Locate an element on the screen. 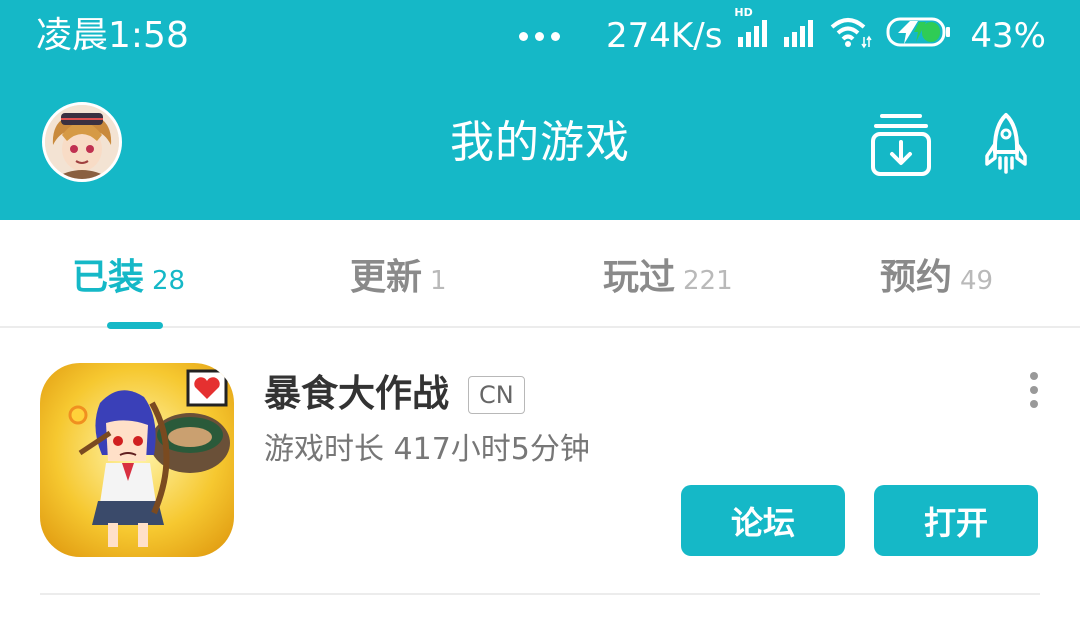 Image resolution: width=1080 pixels, height=633 pixels. divider is located at coordinates (540, 594).